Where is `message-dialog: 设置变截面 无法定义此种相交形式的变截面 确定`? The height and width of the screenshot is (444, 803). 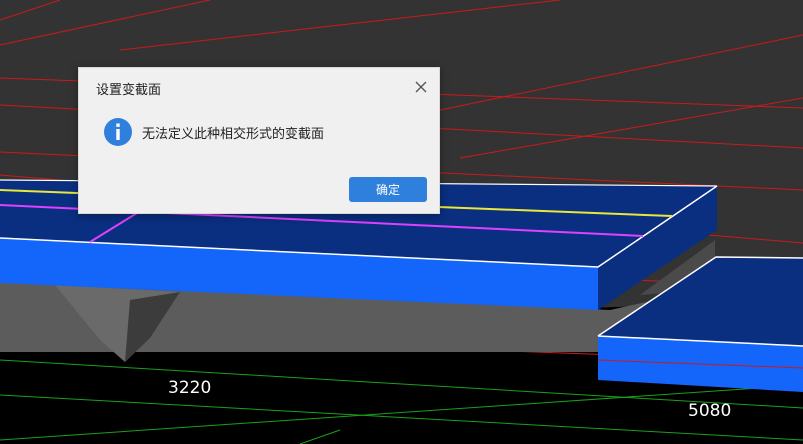 message-dialog: 设置变截面 无法定义此种相交形式的变截面 确定 is located at coordinates (259, 140).